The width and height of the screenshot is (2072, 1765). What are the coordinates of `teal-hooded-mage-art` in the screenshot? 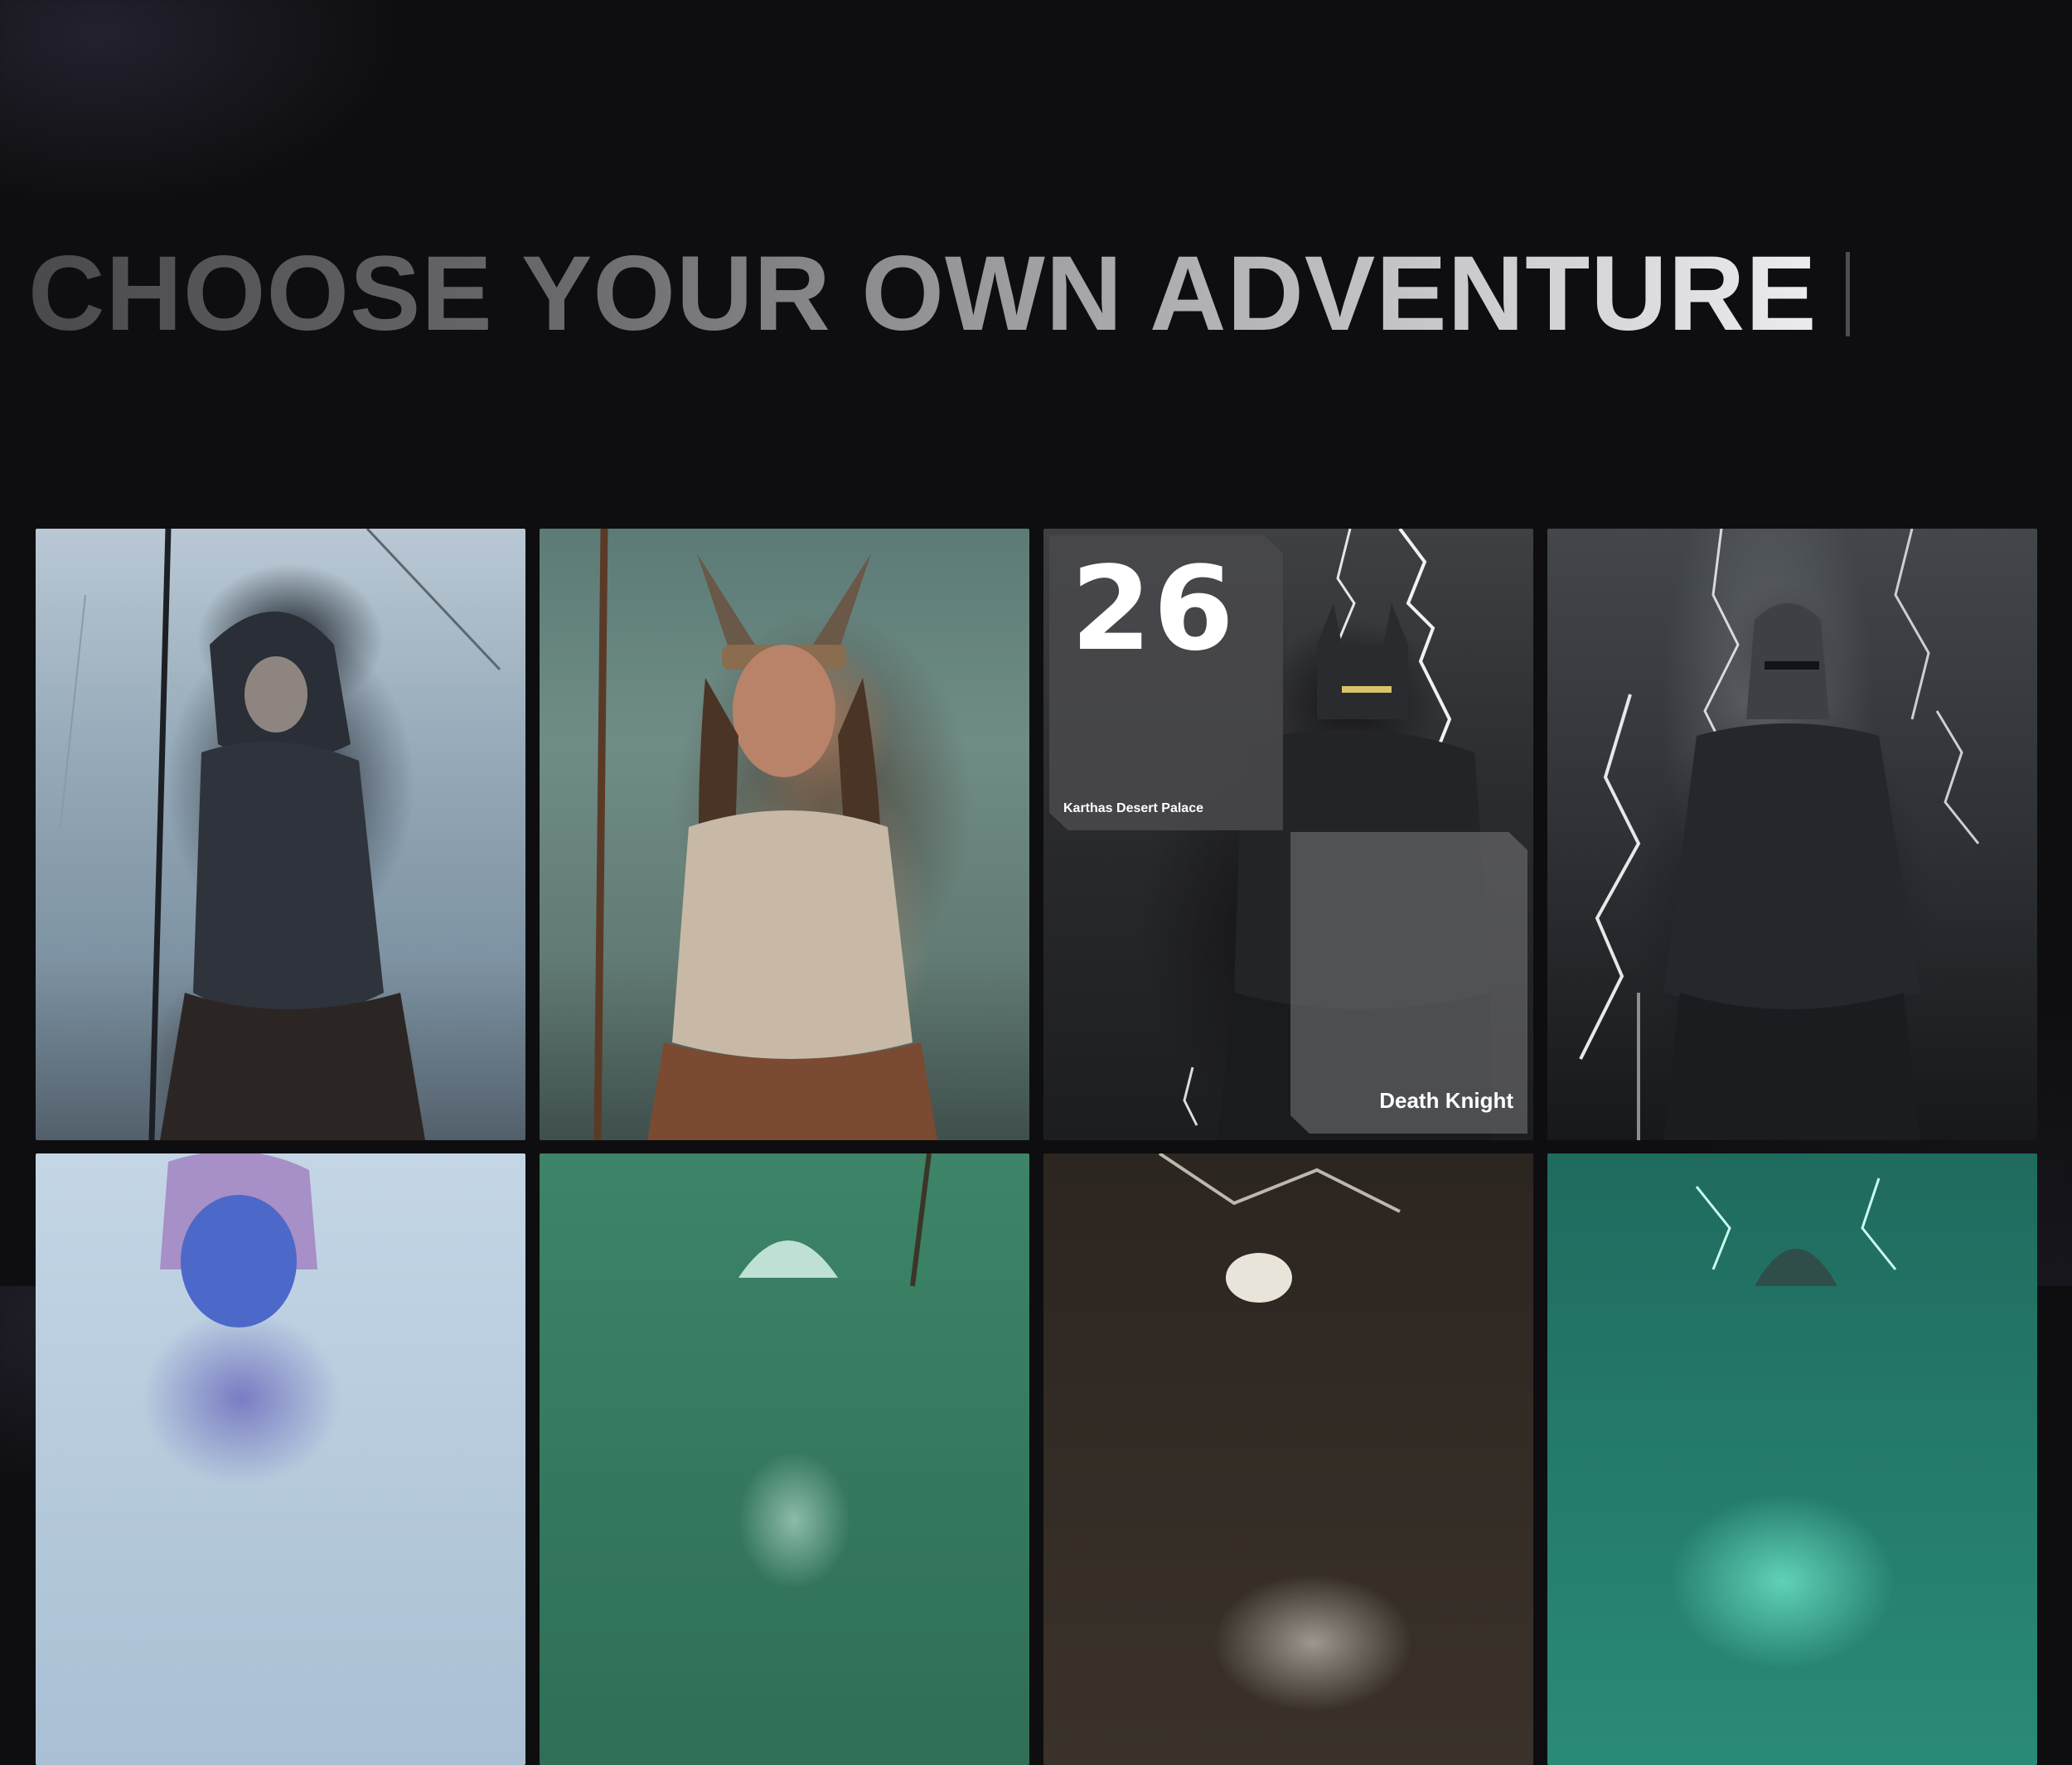 It's located at (1792, 1459).